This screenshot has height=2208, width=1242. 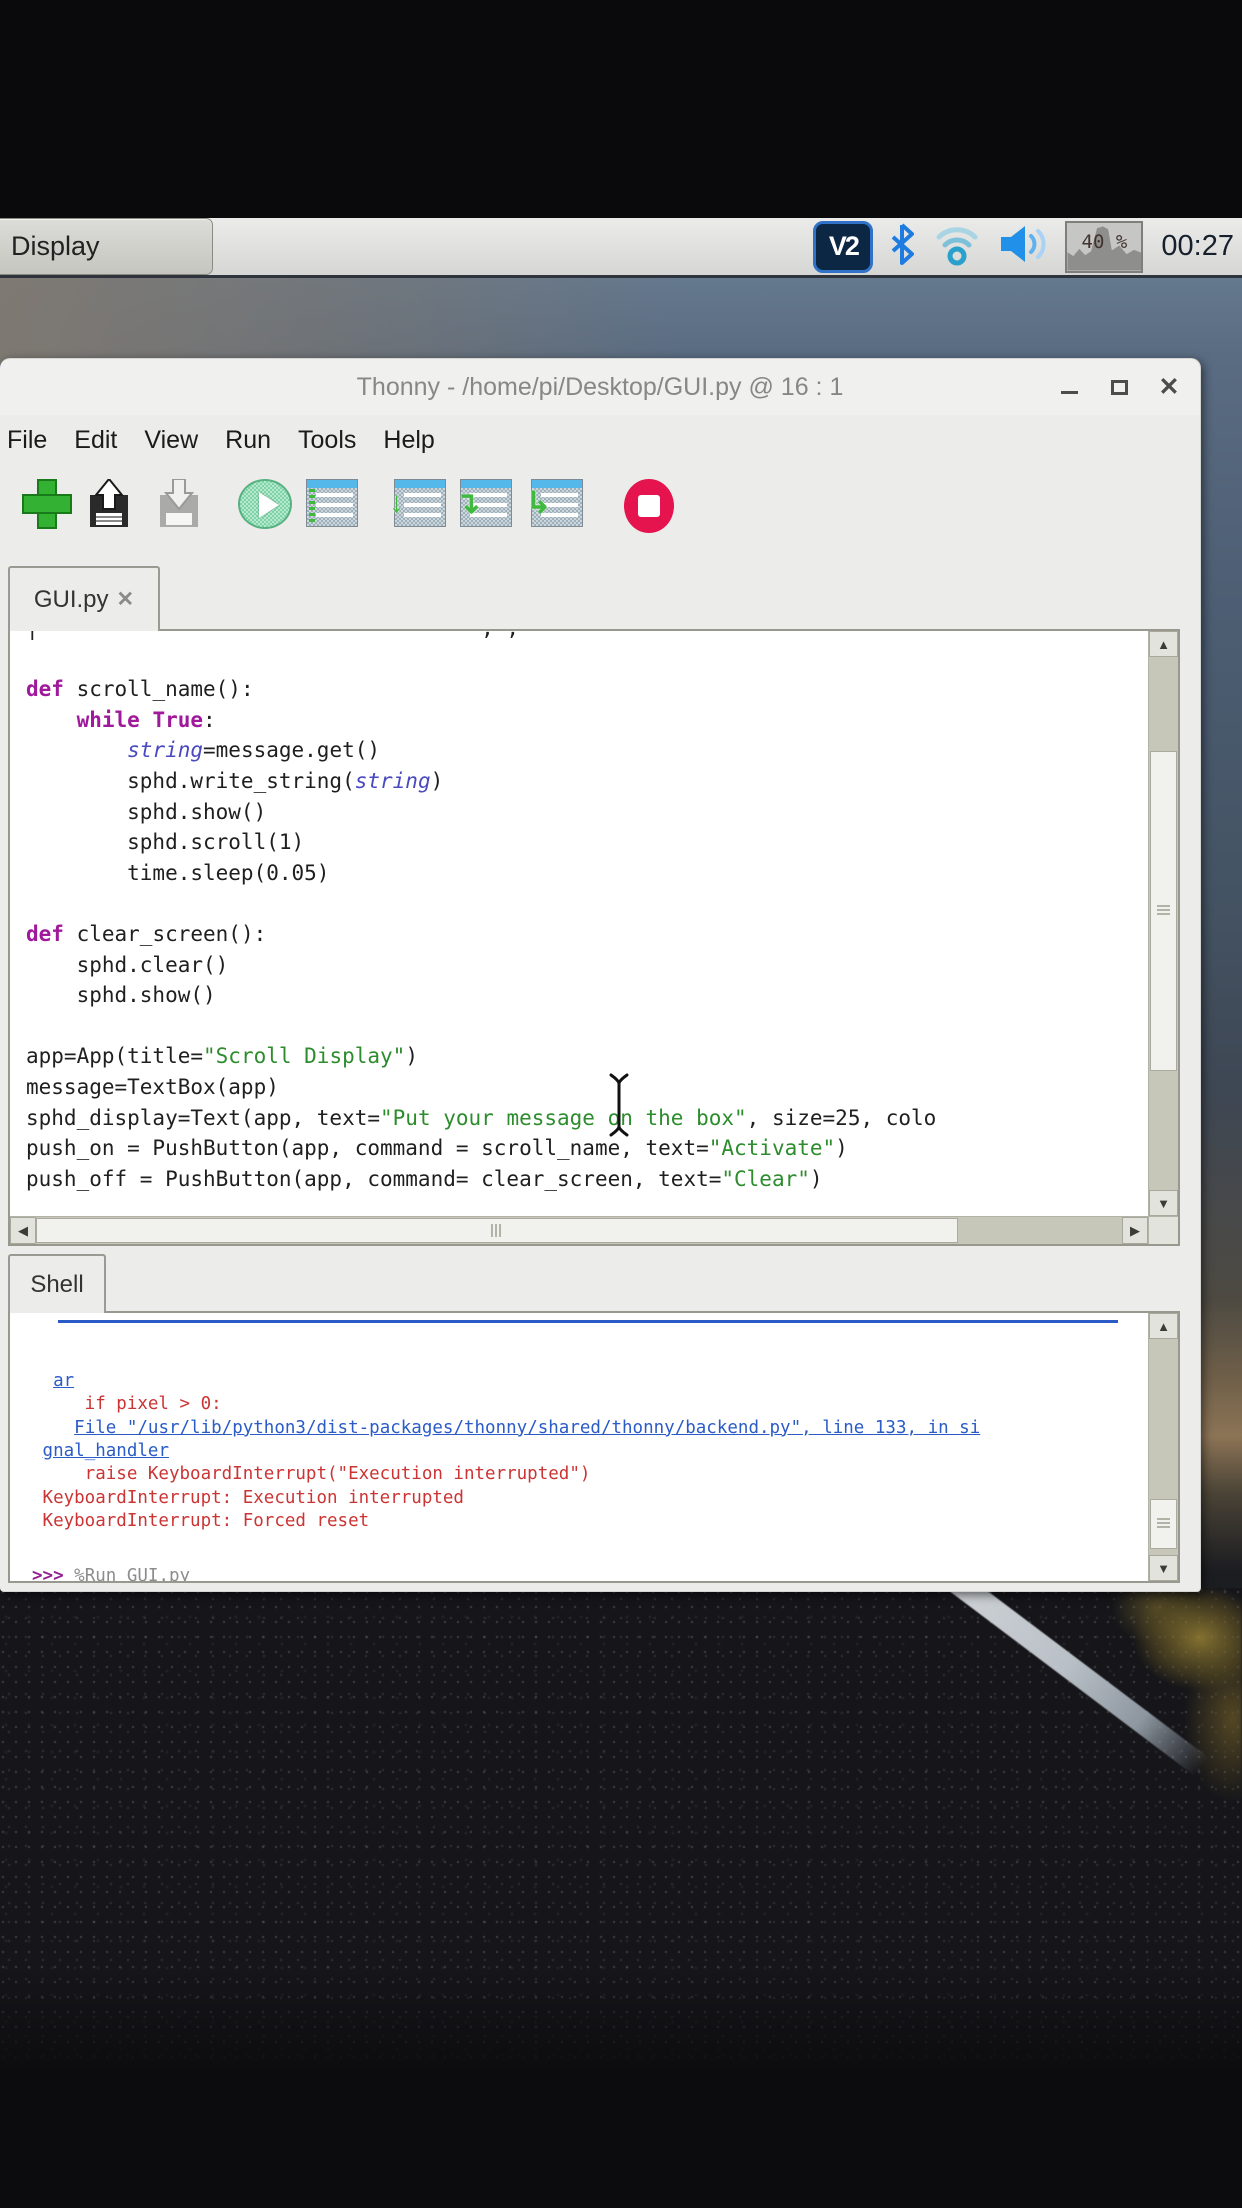 I want to click on step-into-button: ↴, so click(x=483, y=503).